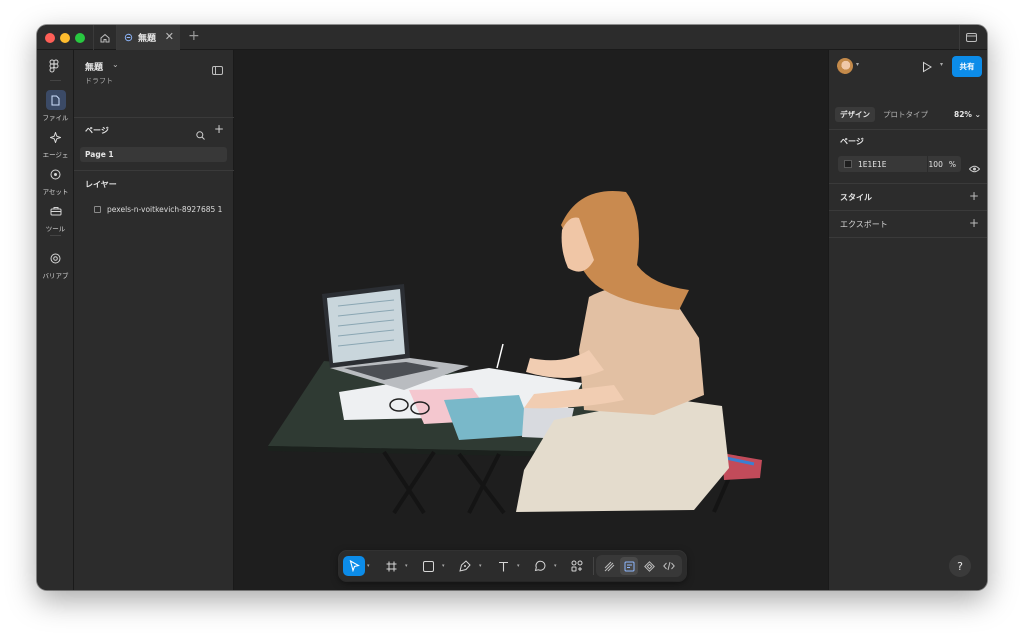 The width and height of the screenshot is (1024, 639). I want to click on zoom-window-button, so click(80, 38).